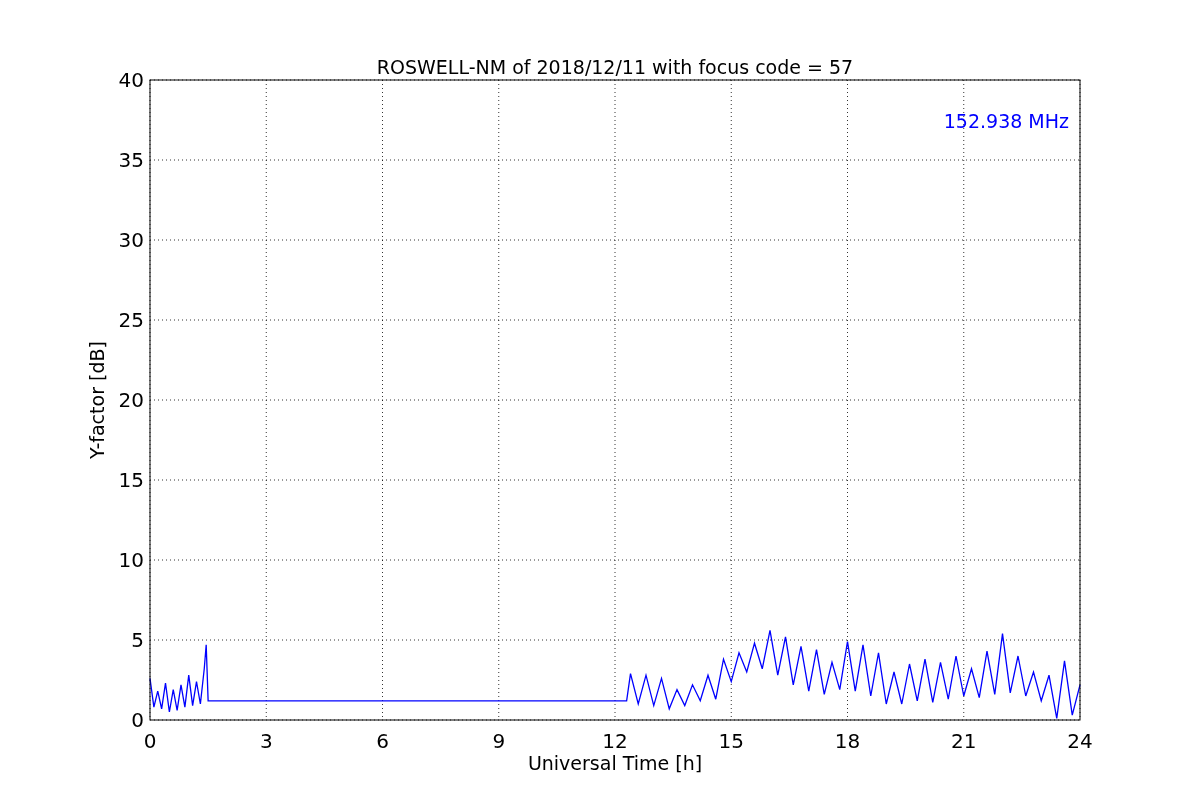 Image resolution: width=1200 pixels, height=800 pixels. What do you see at coordinates (499, 741) in the screenshot?
I see `x-tick-label: 9` at bounding box center [499, 741].